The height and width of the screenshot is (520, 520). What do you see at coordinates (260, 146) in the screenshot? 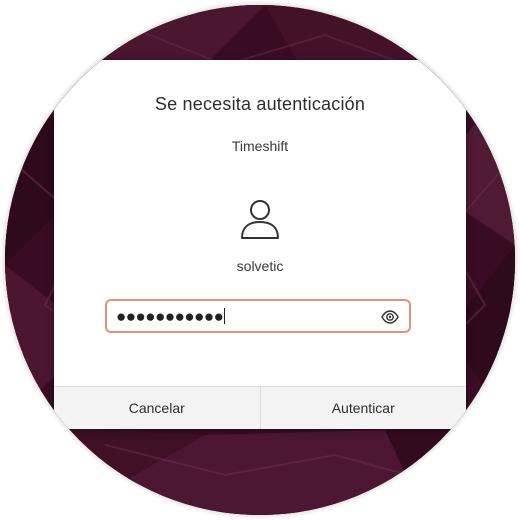
I see `app-name: Timeshift` at bounding box center [260, 146].